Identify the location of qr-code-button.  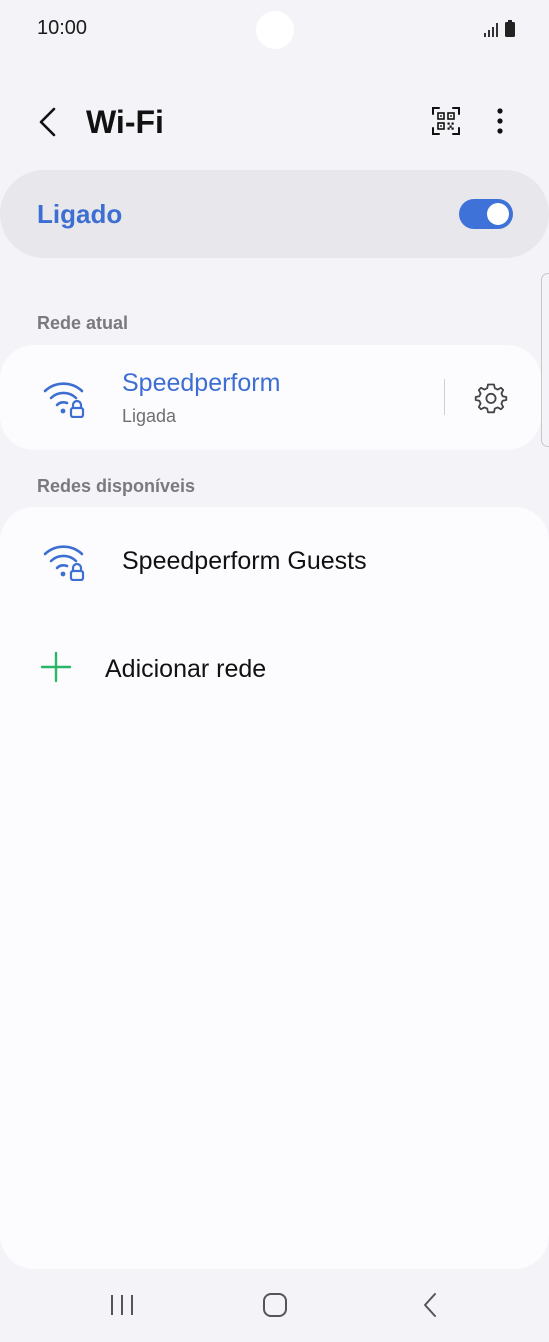
(446, 121).